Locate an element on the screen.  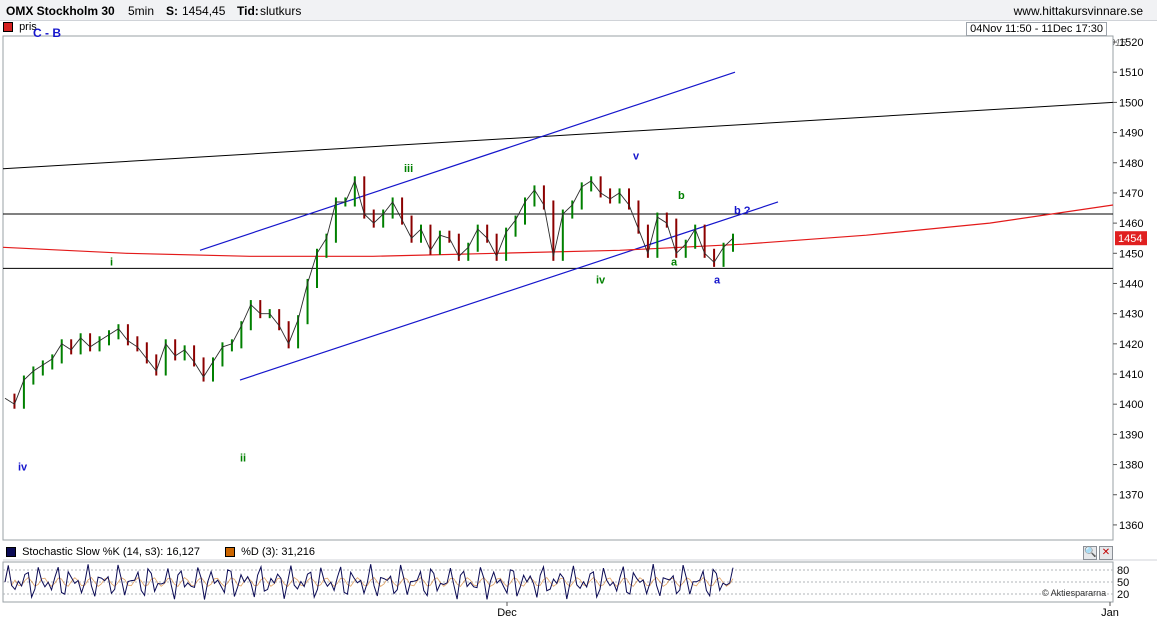
y-tick-label: 1410 is located at coordinates (1131, 375).